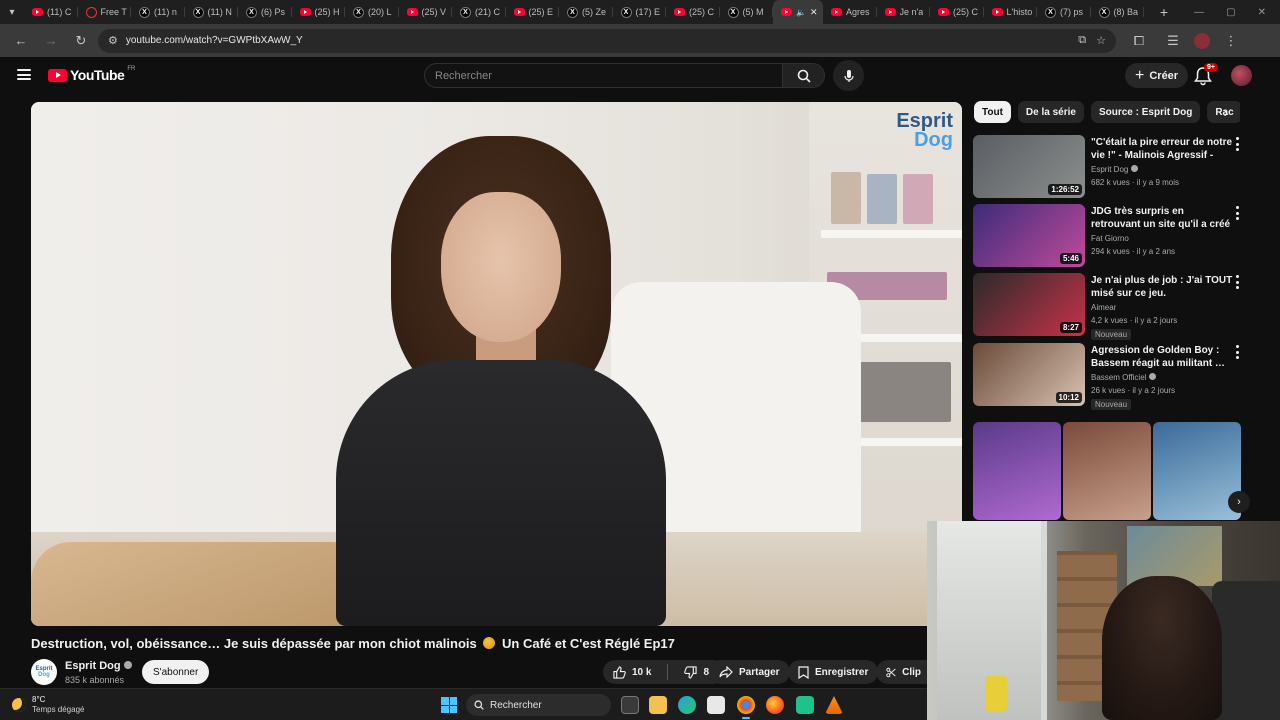 This screenshot has width=1280, height=720. I want to click on browser-tab: X (11) N, so click(212, 12).